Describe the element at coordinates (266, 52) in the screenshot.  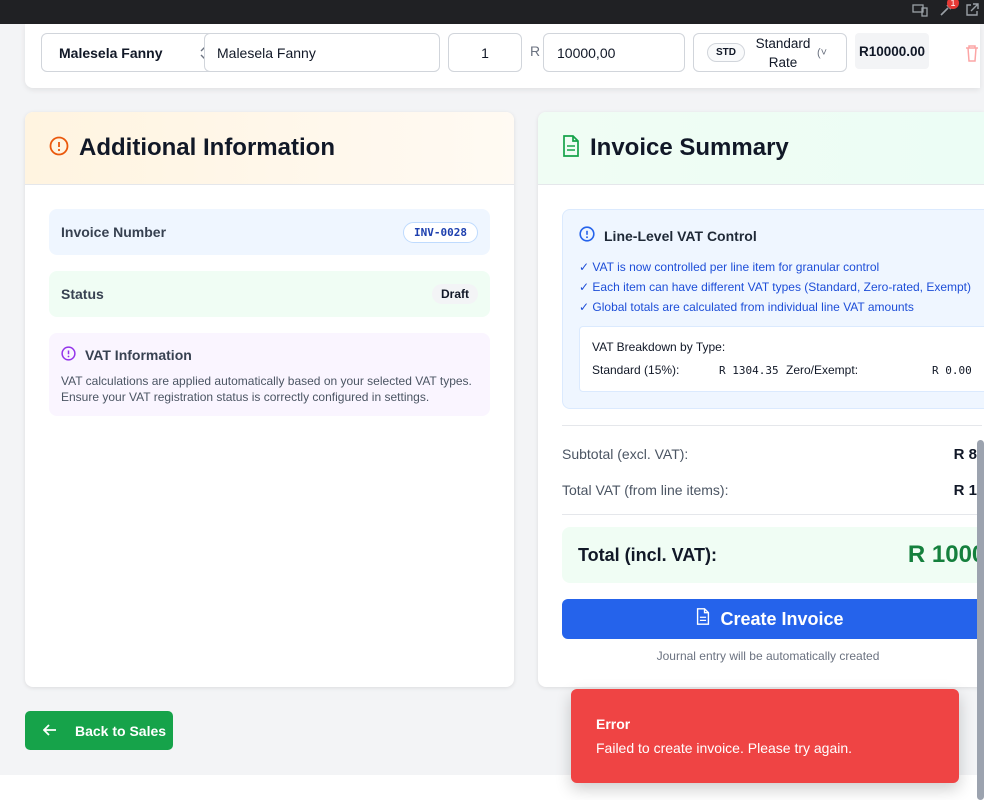
I see `description-value: Malesela Fanny` at that location.